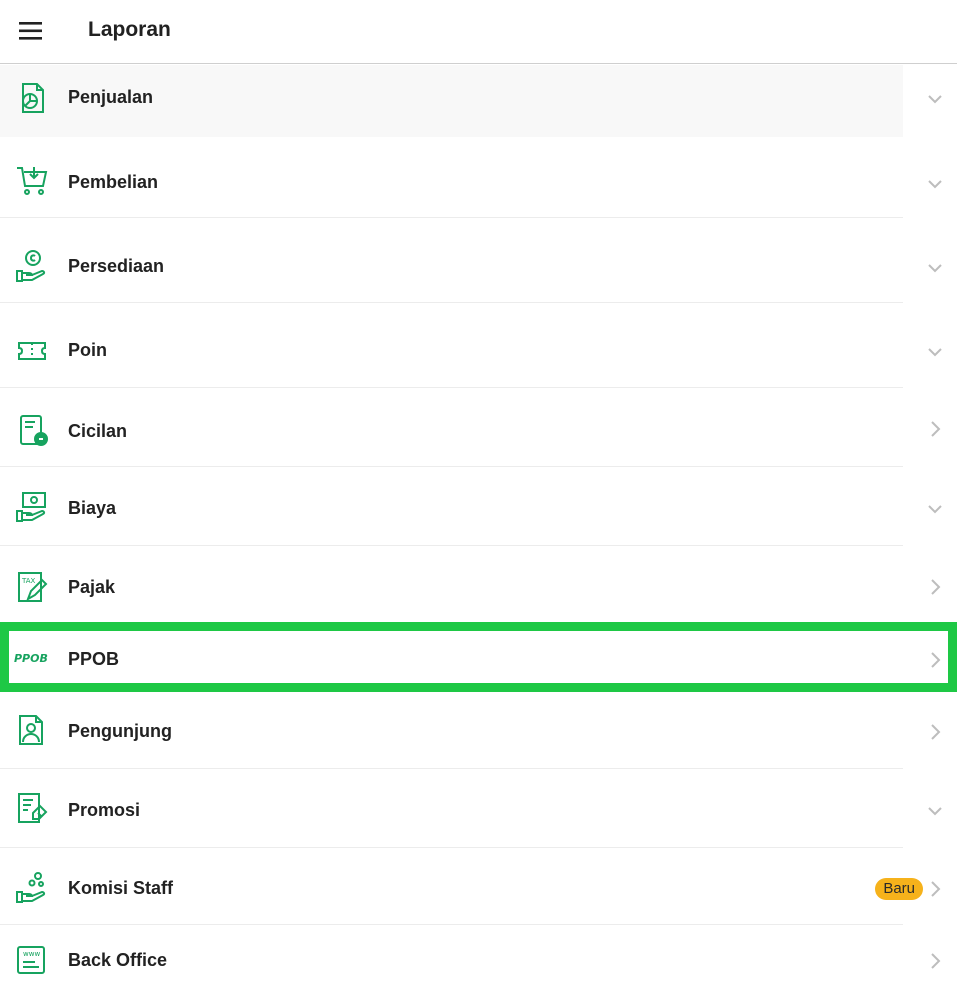 The height and width of the screenshot is (991, 957). I want to click on menu-item-back-office: www Back Office, so click(478, 958).